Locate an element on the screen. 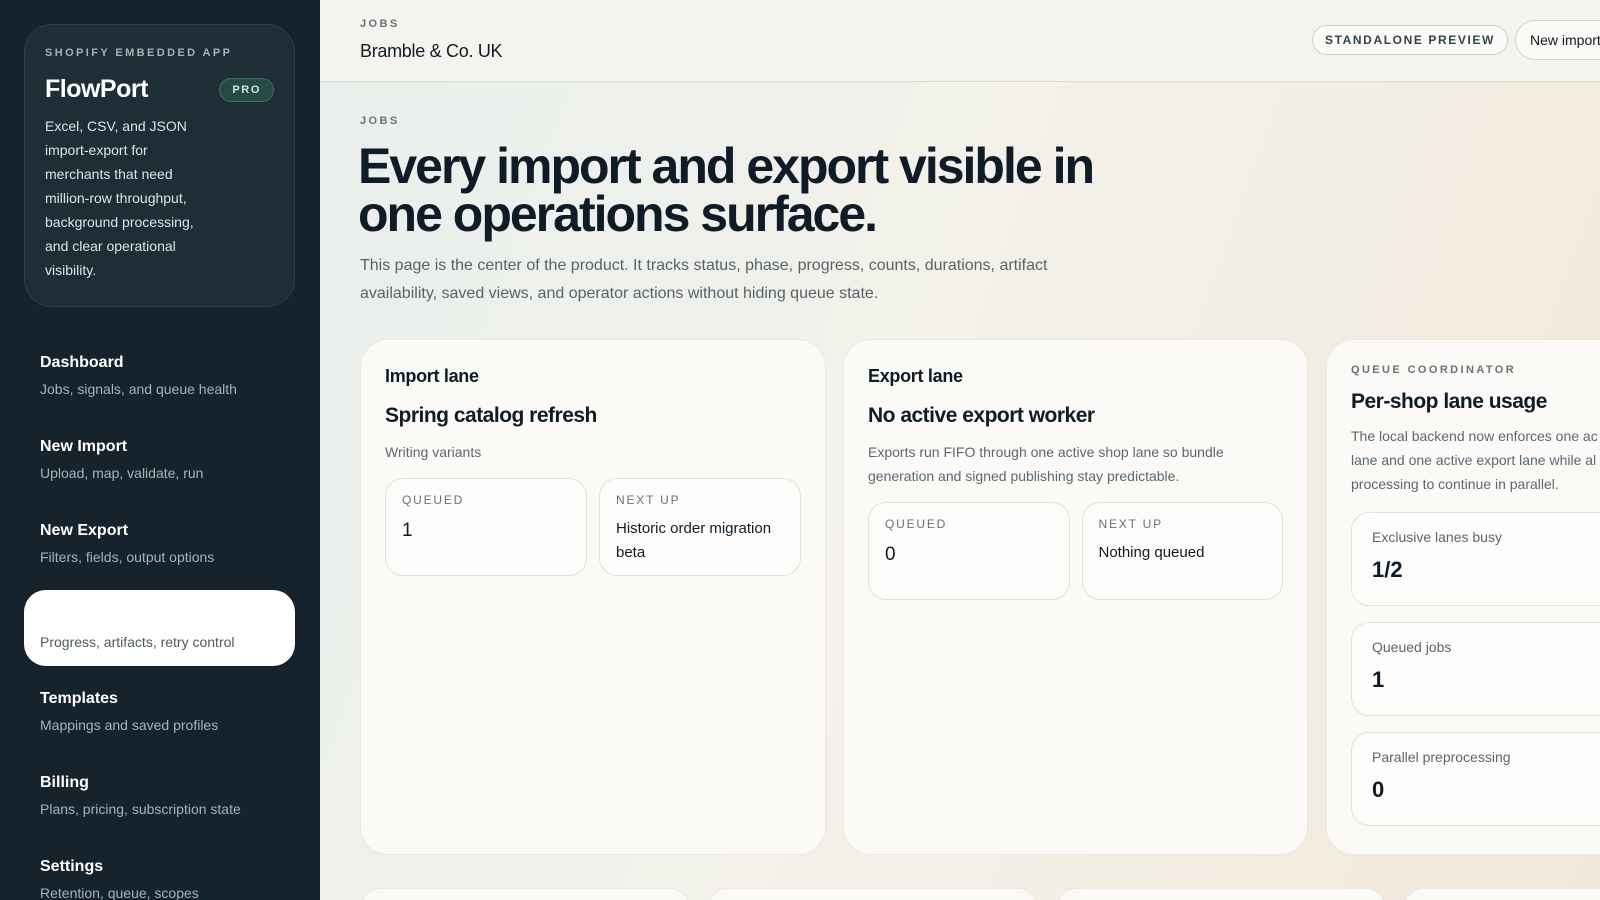 Image resolution: width=1600 pixels, height=900 pixels. sidebar-item-subtitle: Retention, queue, scopes is located at coordinates (119, 892).